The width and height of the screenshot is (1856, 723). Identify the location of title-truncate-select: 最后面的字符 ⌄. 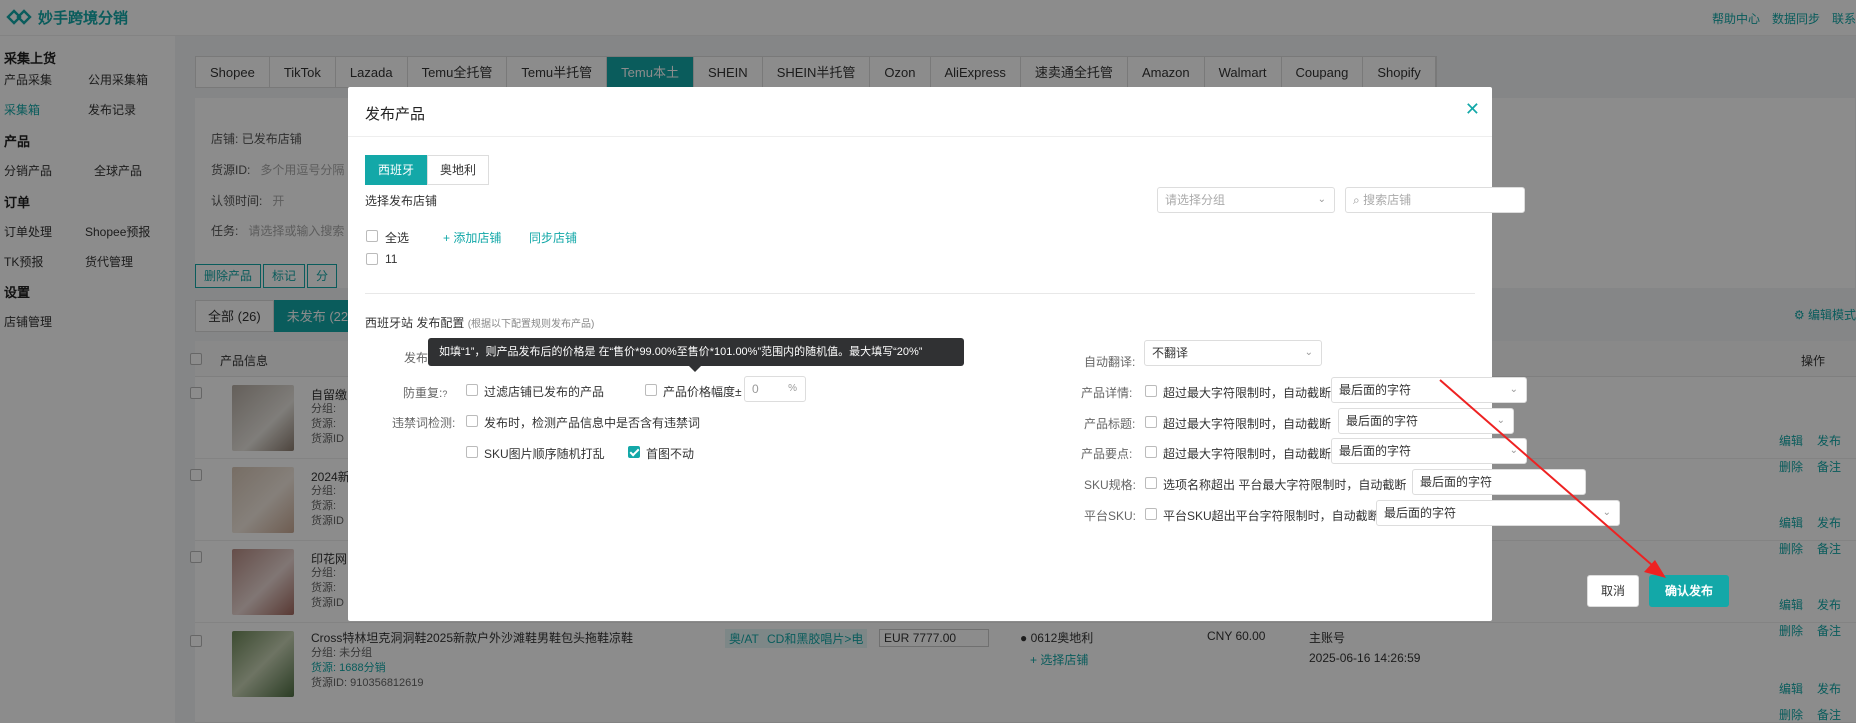
(1426, 421).